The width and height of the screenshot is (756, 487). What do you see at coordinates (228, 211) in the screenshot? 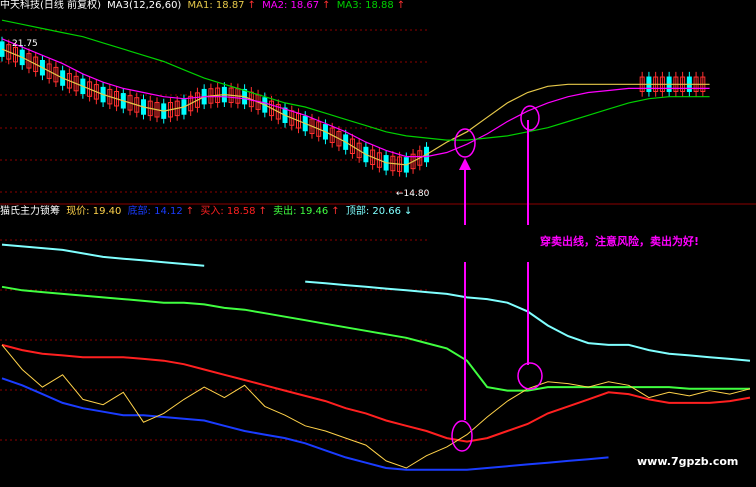
I see `mairu-value: 买入: 18.58` at bounding box center [228, 211].